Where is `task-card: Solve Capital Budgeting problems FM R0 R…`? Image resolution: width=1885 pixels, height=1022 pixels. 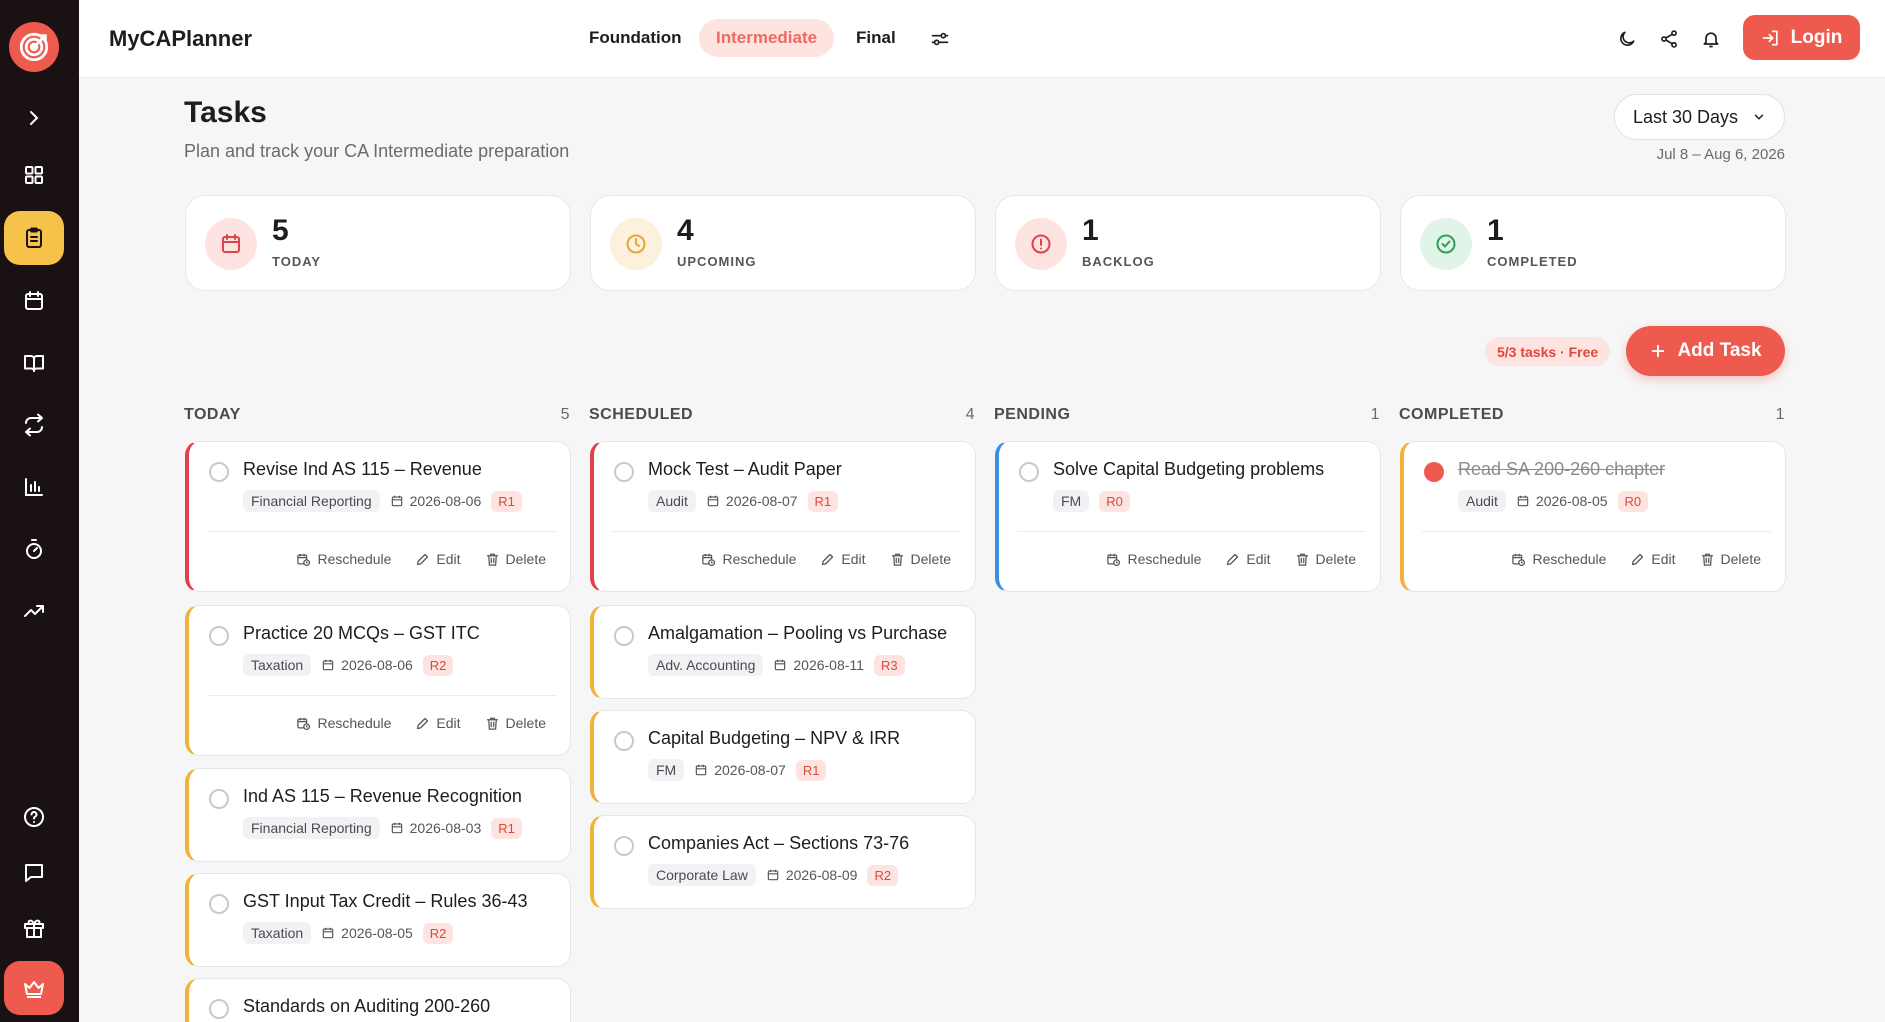
task-card: Solve Capital Budgeting problems FM R0 R… is located at coordinates (1188, 516).